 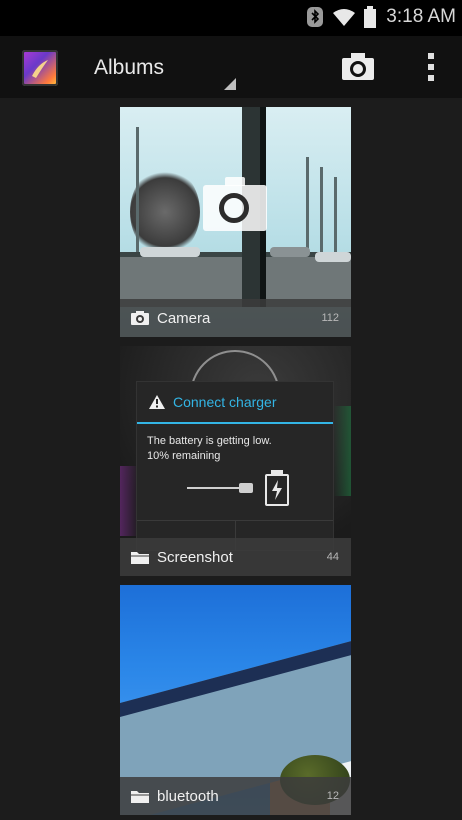 What do you see at coordinates (217, 488) in the screenshot?
I see `charger-cable-icon` at bounding box center [217, 488].